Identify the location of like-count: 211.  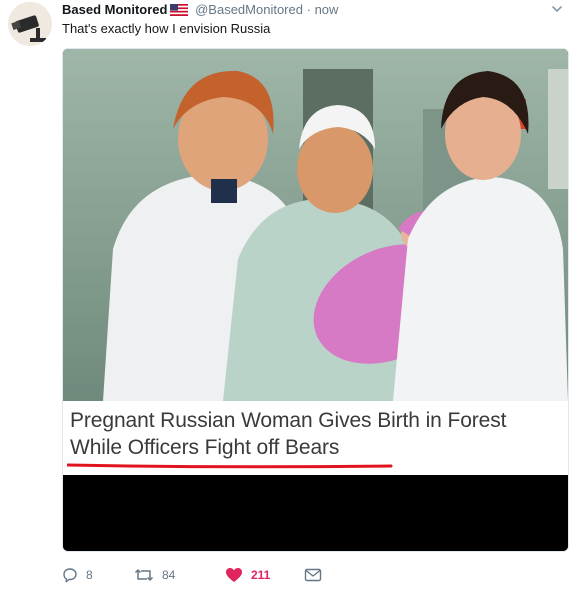
(261, 575).